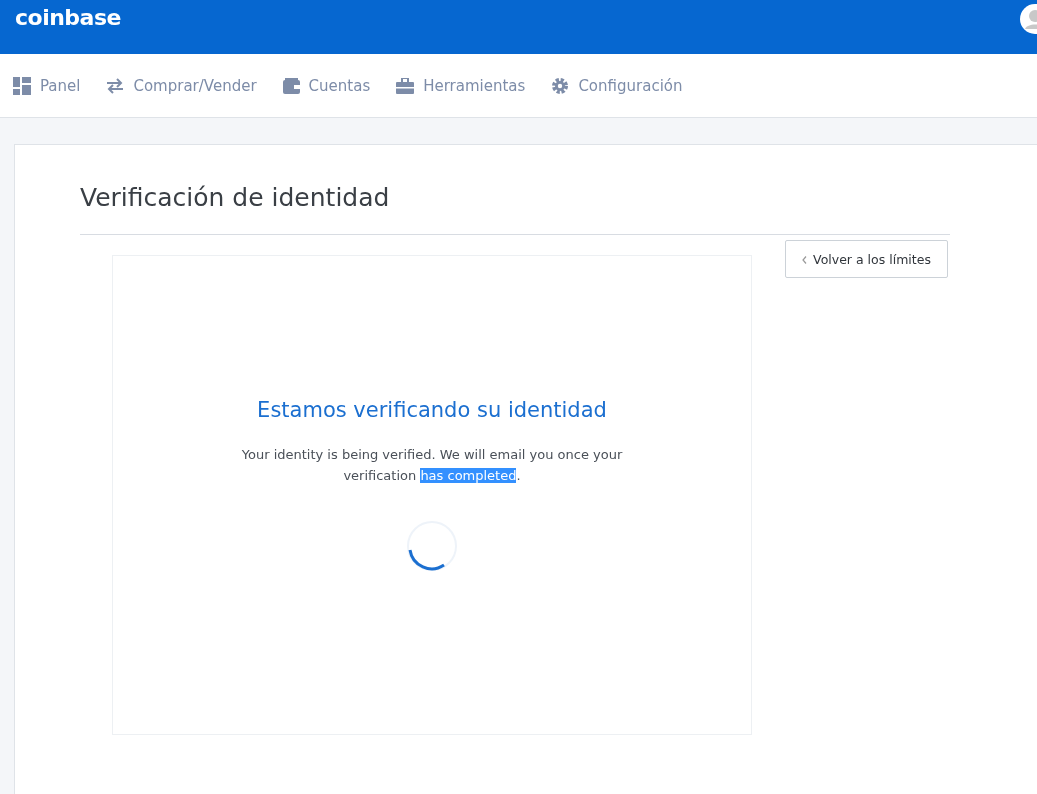 The height and width of the screenshot is (794, 1037). I want to click on logo: coinbase, so click(68, 17).